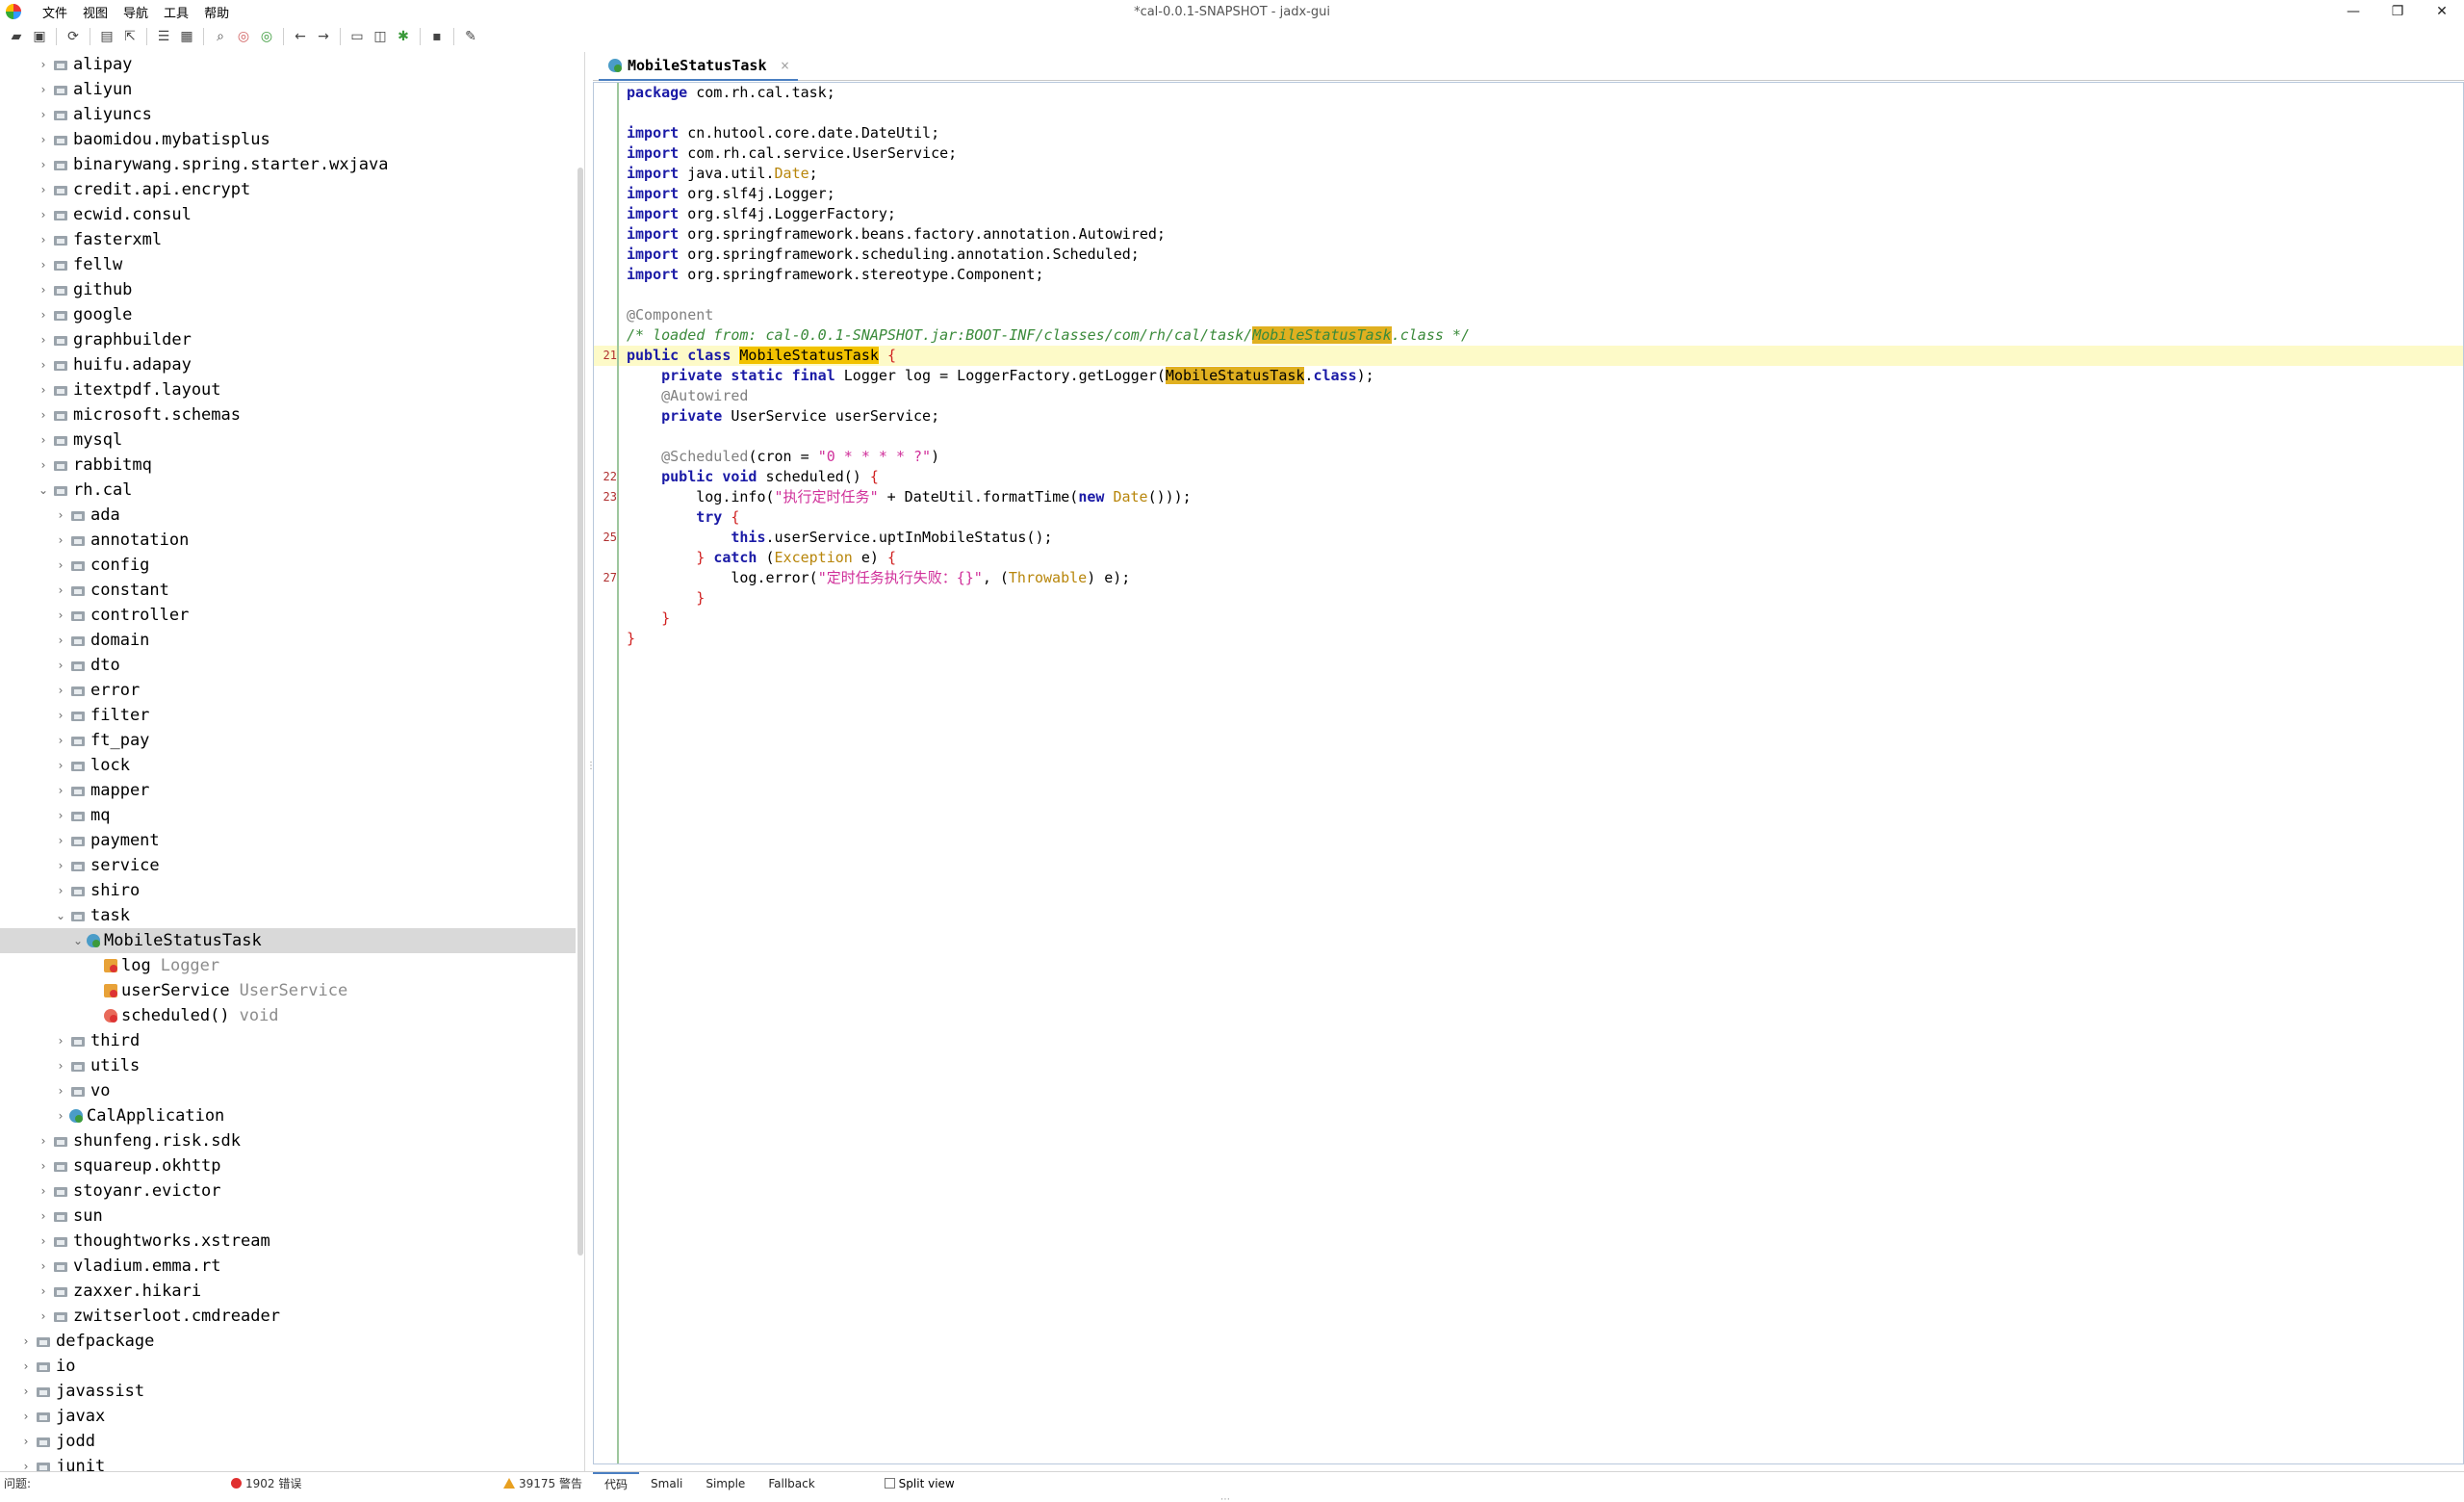  Describe the element at coordinates (288, 1040) in the screenshot. I see `tree-item: › third` at that location.